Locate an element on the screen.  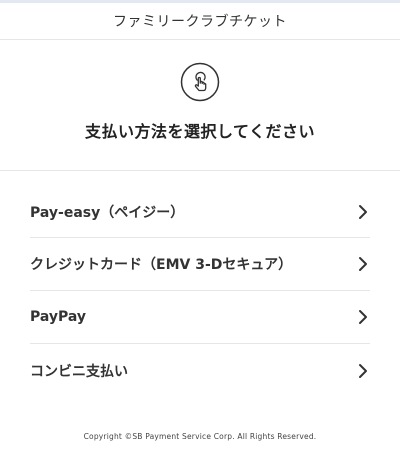
tap-finger-icon is located at coordinates (200, 82).